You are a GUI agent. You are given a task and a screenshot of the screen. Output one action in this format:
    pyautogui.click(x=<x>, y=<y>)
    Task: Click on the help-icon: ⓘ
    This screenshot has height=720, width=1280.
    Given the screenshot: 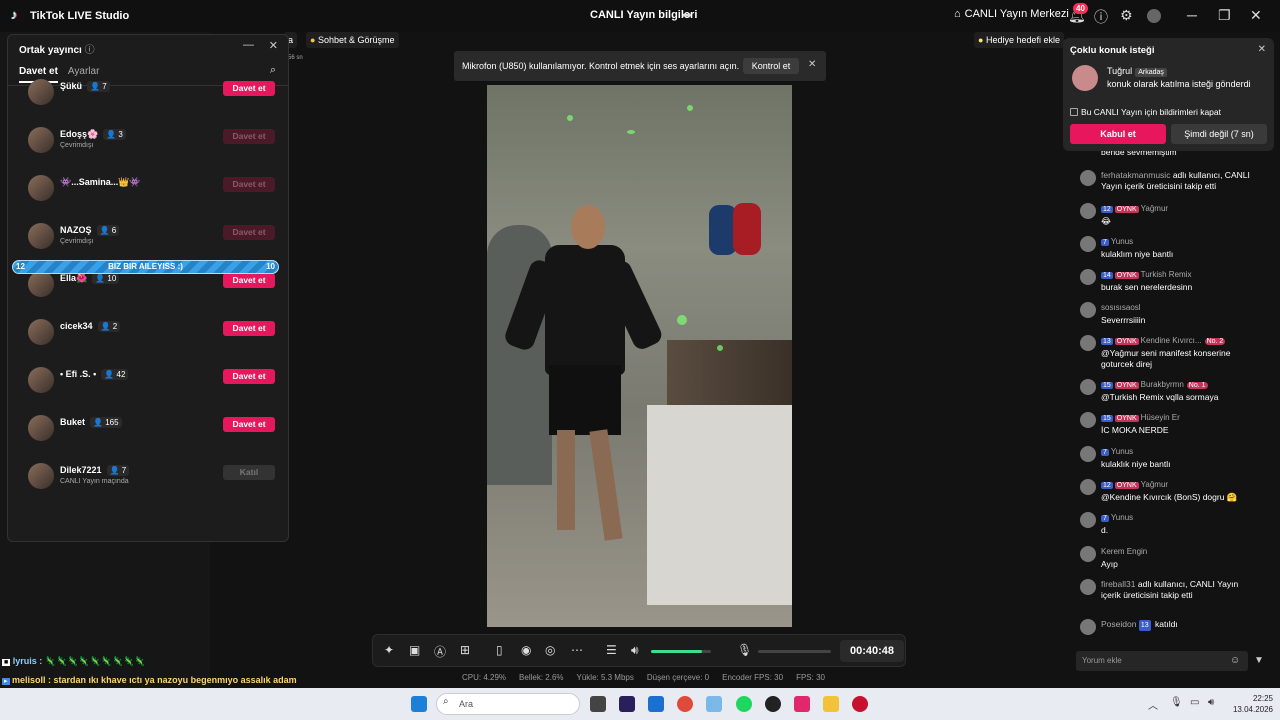 What is the action you would take?
    pyautogui.click(x=1101, y=17)
    